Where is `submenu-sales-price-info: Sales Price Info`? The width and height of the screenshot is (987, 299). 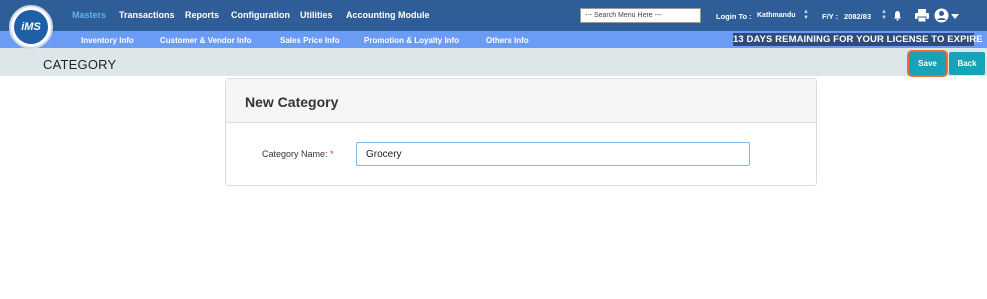 submenu-sales-price-info: Sales Price Info is located at coordinates (310, 40).